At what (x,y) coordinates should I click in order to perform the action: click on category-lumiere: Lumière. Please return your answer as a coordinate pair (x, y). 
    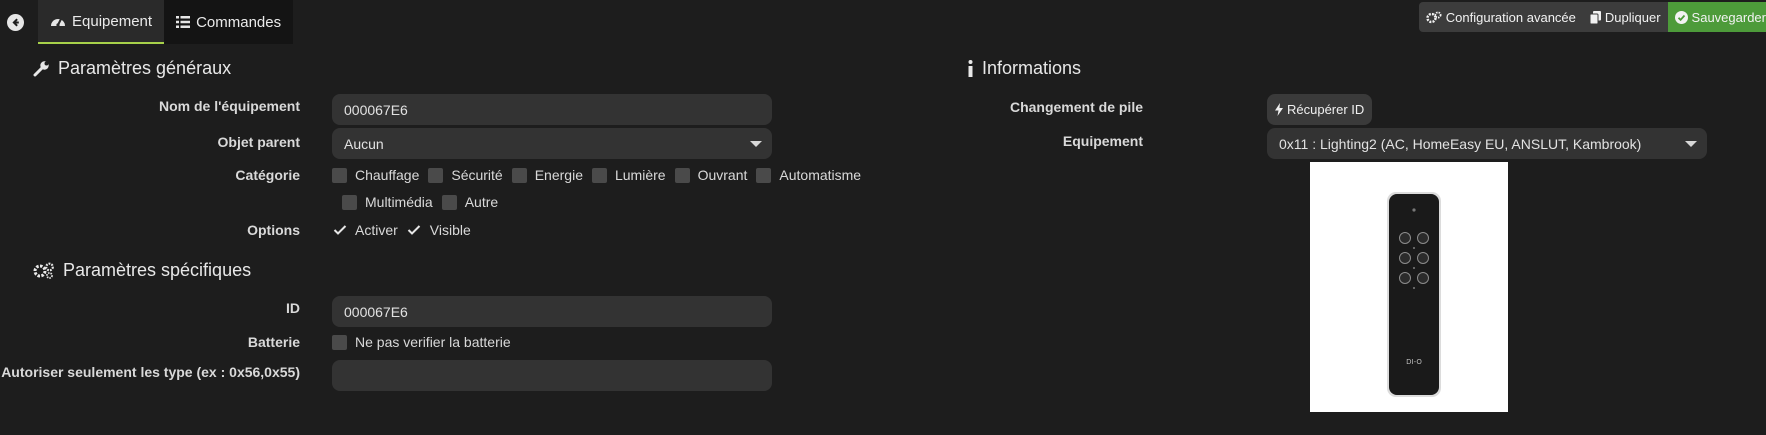
    Looking at the image, I should click on (628, 175).